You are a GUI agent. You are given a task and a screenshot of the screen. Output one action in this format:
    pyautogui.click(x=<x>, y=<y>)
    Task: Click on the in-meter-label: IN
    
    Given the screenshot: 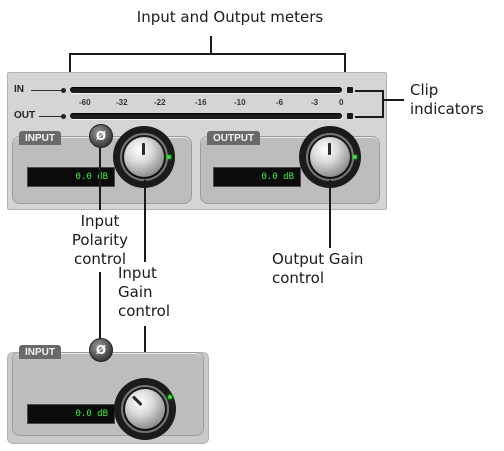 What is the action you would take?
    pyautogui.click(x=19, y=89)
    